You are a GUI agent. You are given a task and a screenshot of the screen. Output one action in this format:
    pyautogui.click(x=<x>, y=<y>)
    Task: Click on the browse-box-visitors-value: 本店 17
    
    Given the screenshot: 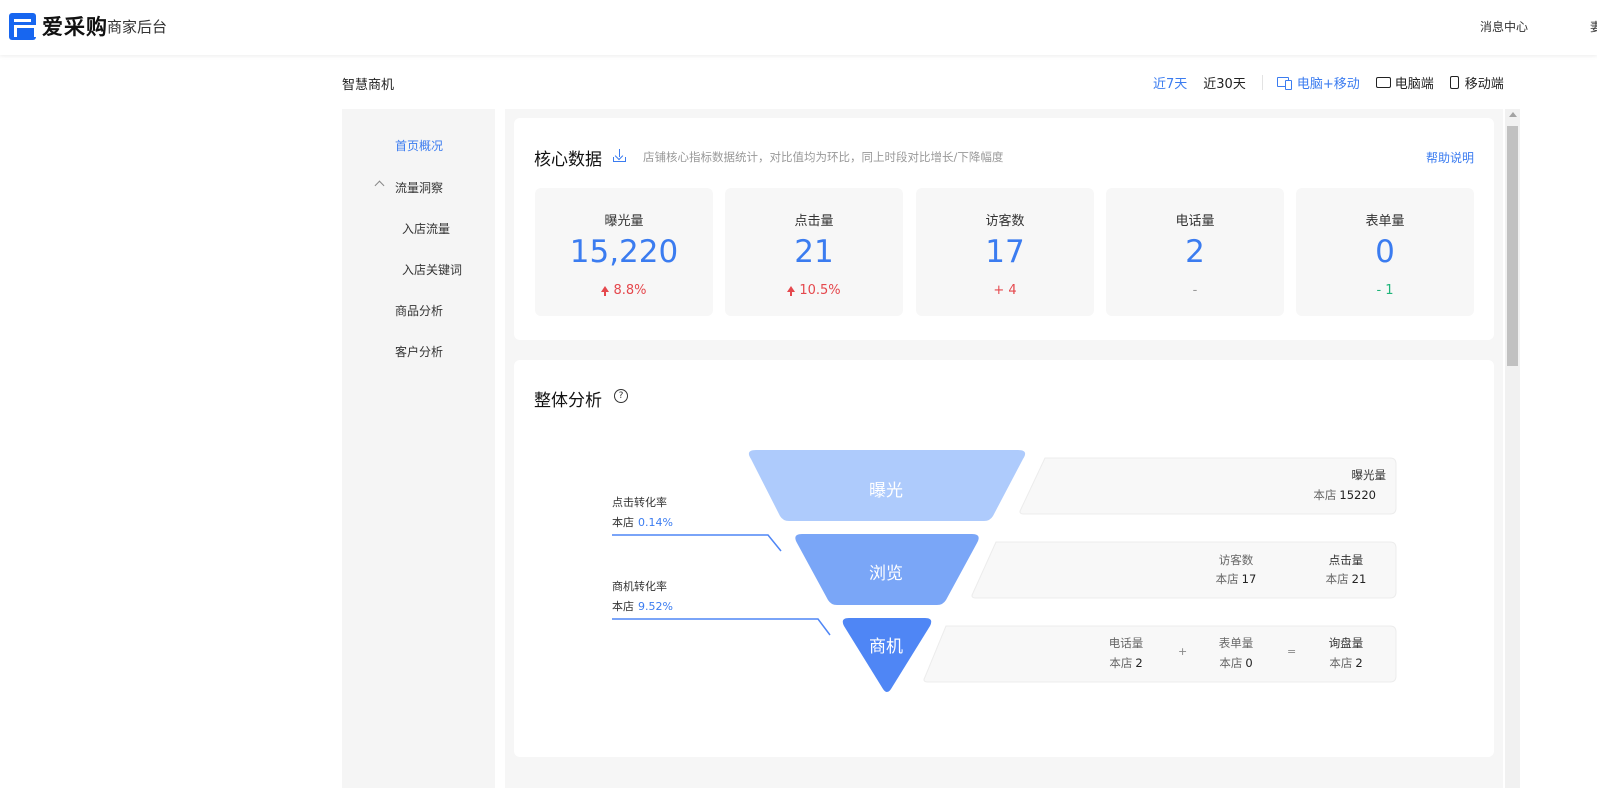 What is the action you would take?
    pyautogui.click(x=1236, y=579)
    